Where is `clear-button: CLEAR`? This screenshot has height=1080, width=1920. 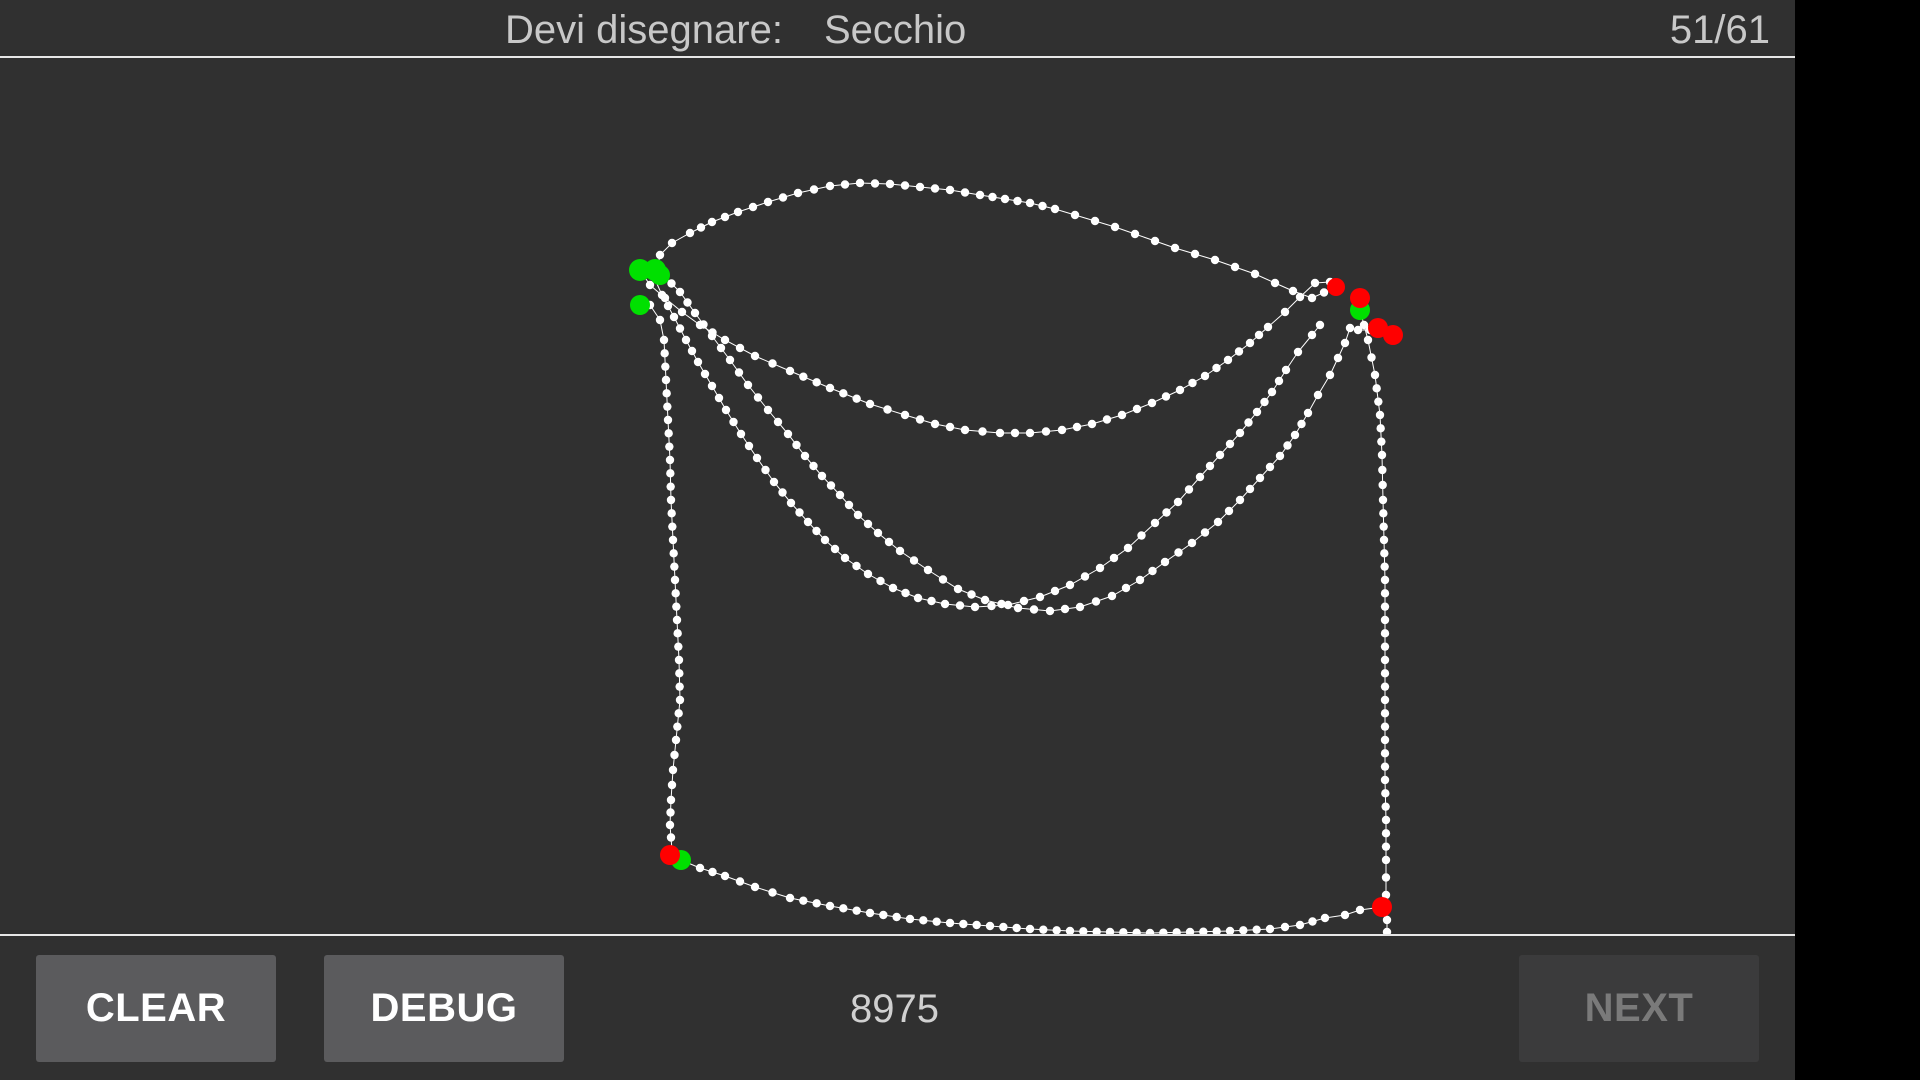 clear-button: CLEAR is located at coordinates (156, 1008).